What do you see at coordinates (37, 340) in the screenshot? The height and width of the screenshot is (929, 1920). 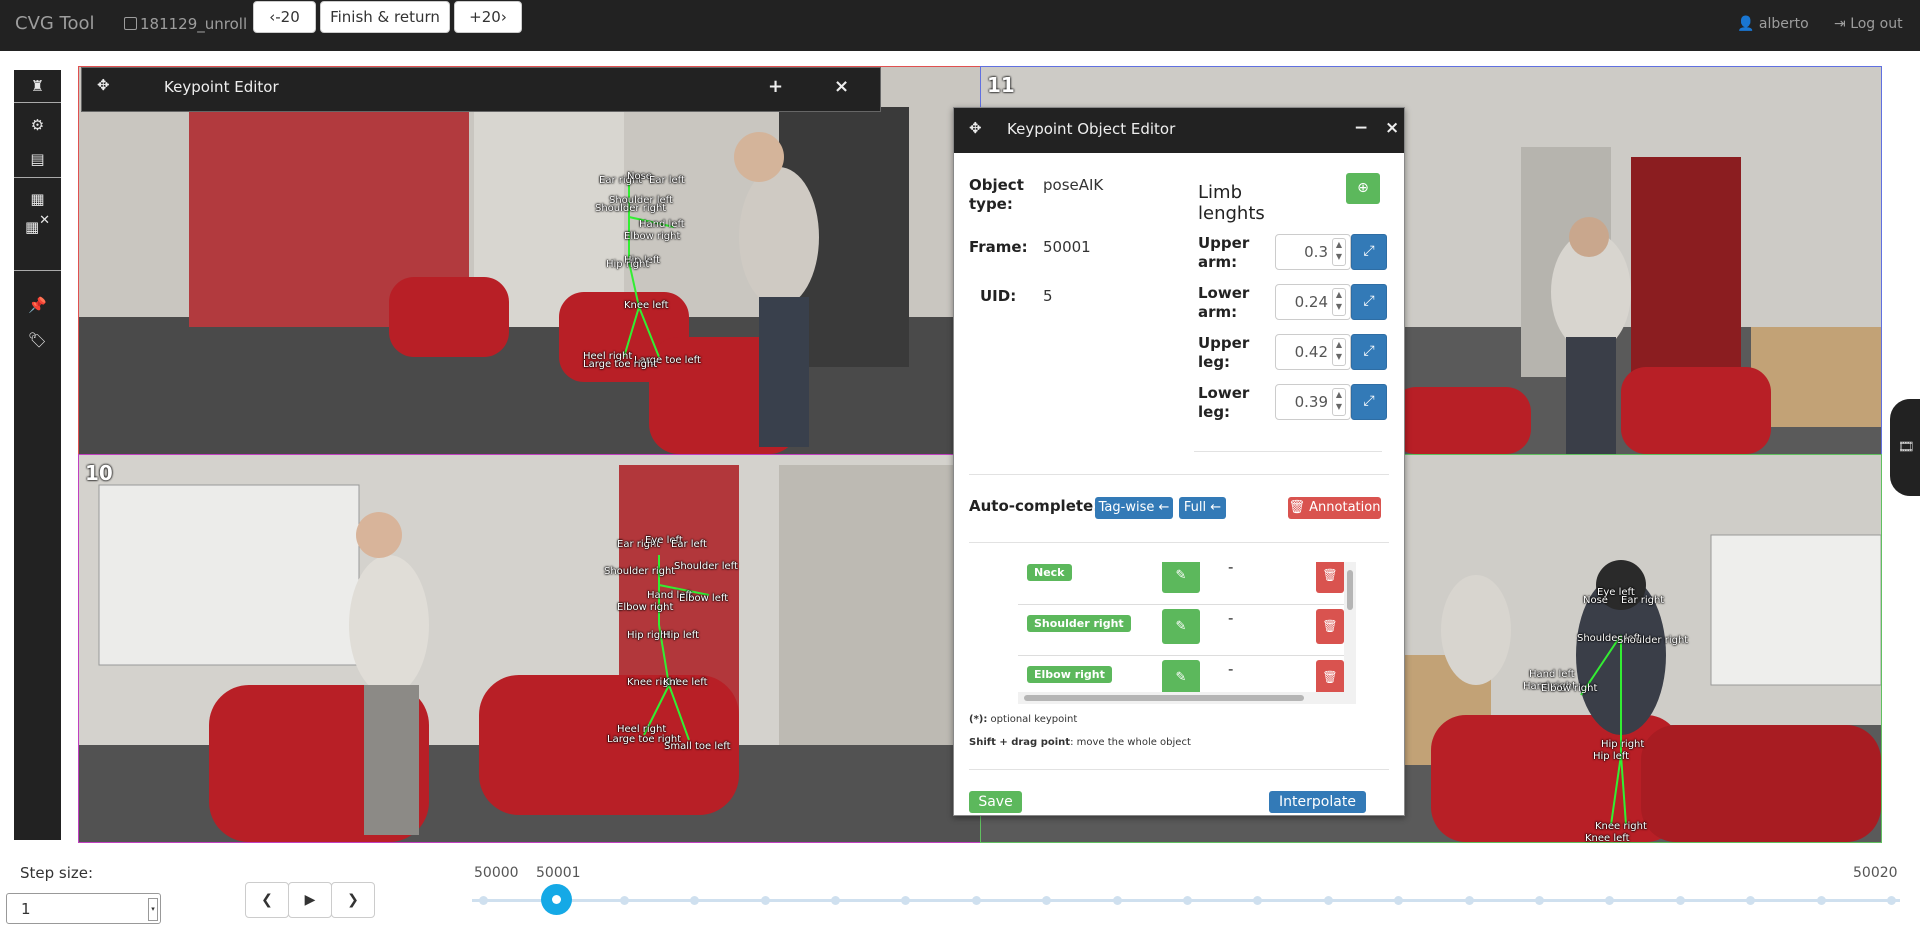 I see `tag-icon: 🏷` at bounding box center [37, 340].